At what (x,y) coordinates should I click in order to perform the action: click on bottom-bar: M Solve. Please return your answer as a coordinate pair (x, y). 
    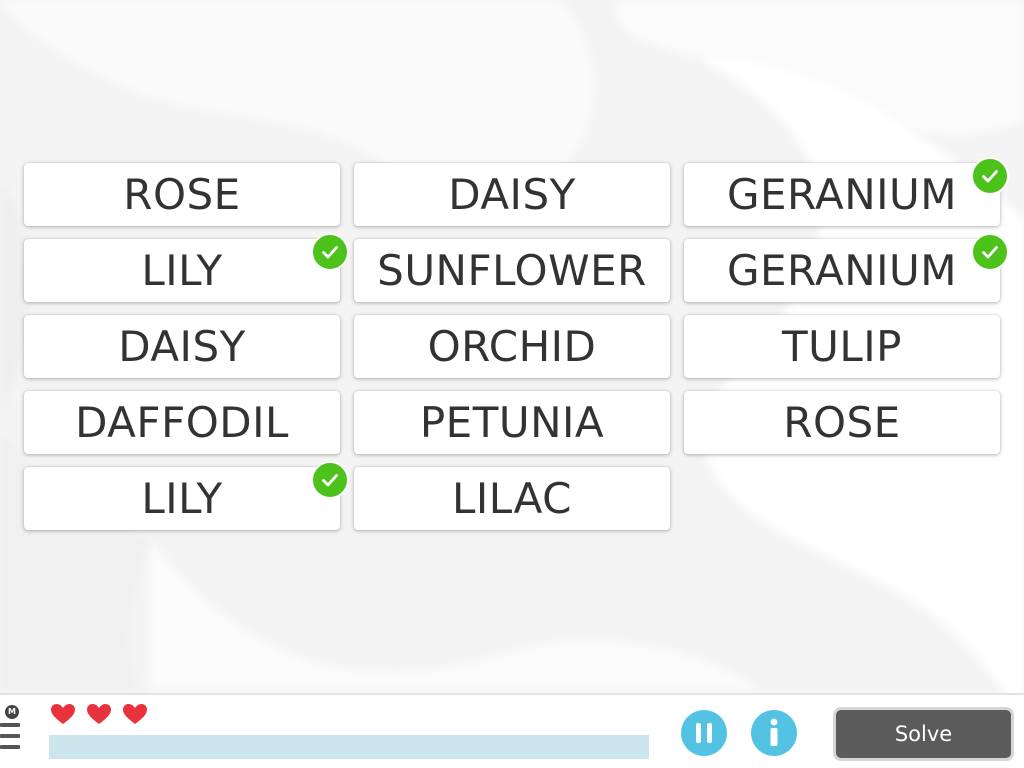
    Looking at the image, I should click on (512, 730).